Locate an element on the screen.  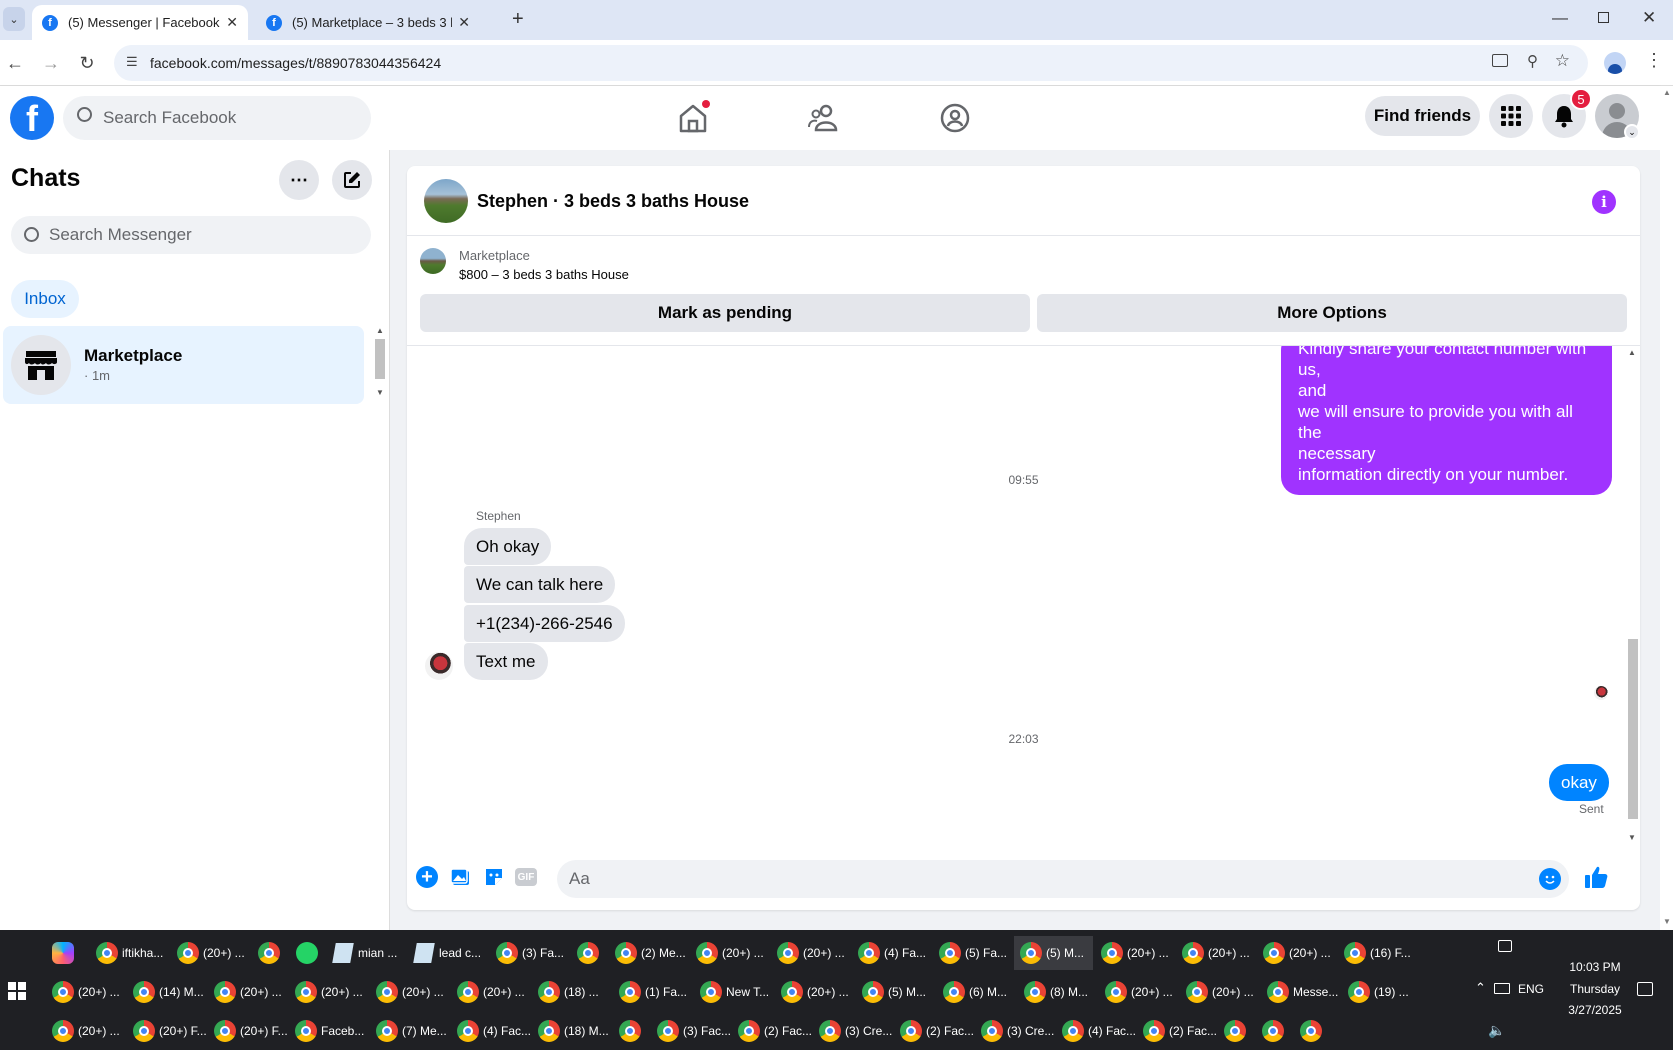
conversation-item-marketplace: Marketplace · 1m is located at coordinates (183, 365).